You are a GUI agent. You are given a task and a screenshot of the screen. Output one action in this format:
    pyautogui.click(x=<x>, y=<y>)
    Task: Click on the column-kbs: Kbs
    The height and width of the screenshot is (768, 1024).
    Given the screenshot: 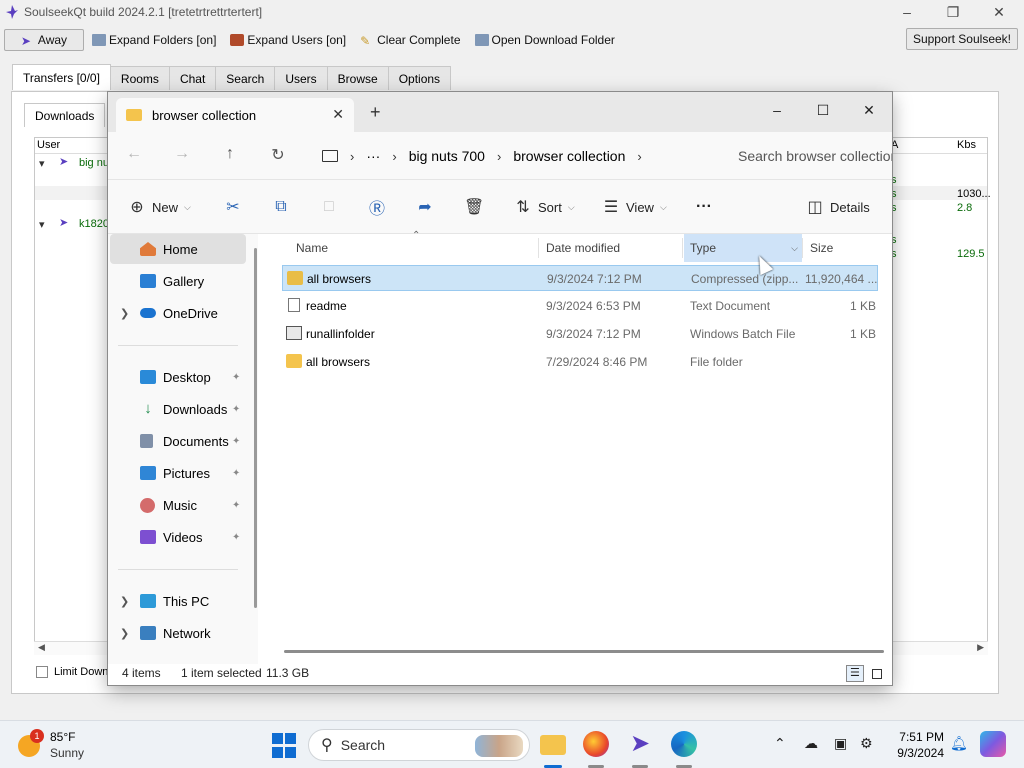 What is the action you would take?
    pyautogui.click(x=966, y=145)
    